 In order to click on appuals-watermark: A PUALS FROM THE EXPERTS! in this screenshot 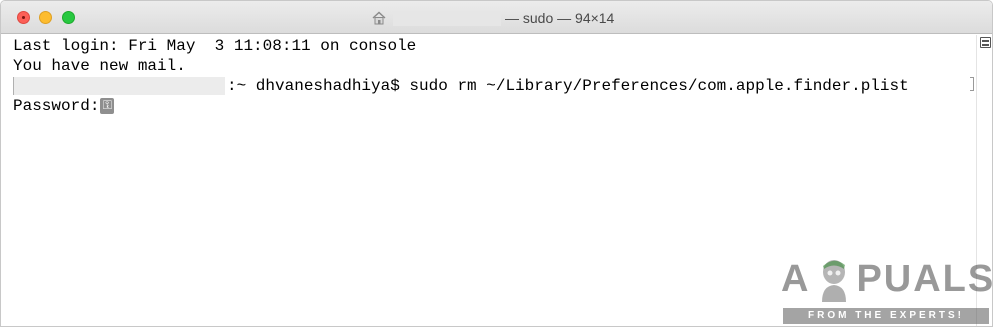, I will do `click(887, 291)`.